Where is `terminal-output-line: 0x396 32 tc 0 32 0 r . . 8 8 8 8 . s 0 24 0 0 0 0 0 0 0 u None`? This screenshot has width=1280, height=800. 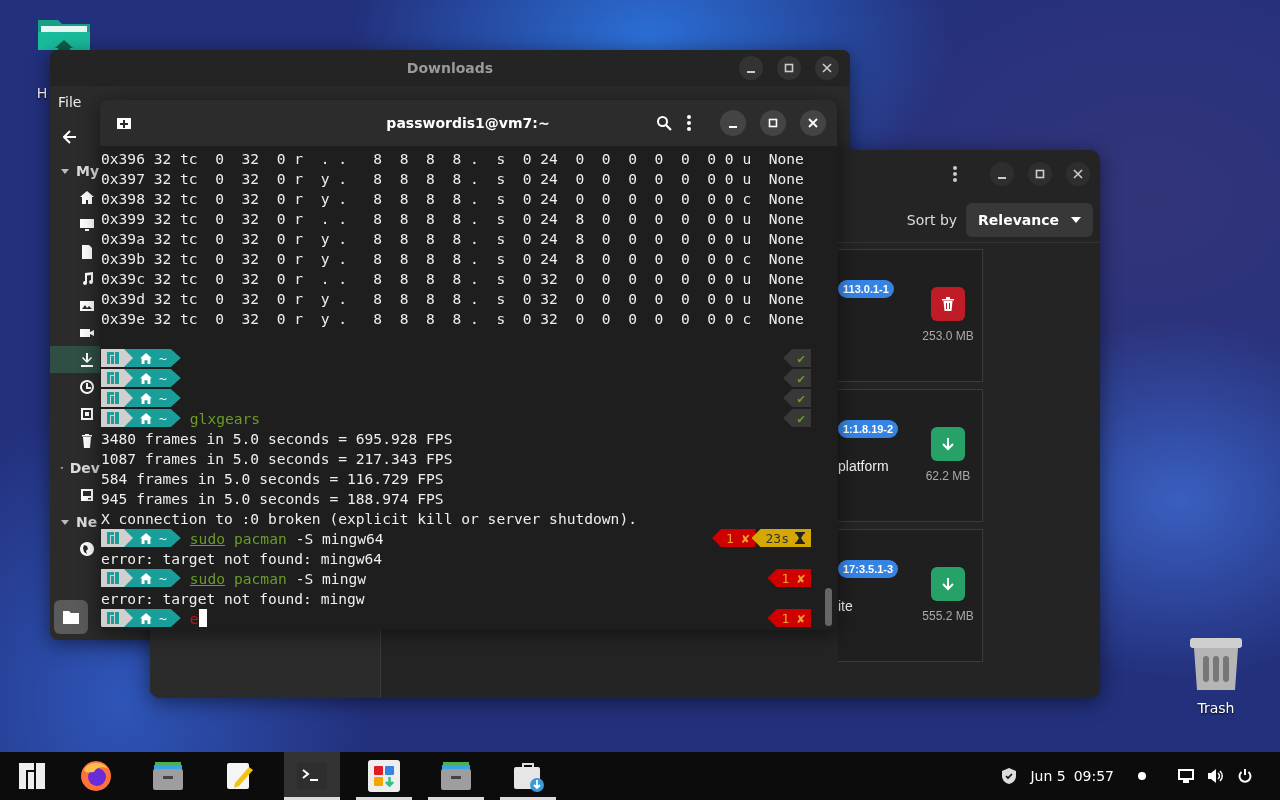
terminal-output-line: 0x396 32 tc 0 32 0 r . . 8 8 8 8 . s 0 24 0 0 0 0 0 0 0 u None is located at coordinates (452, 158).